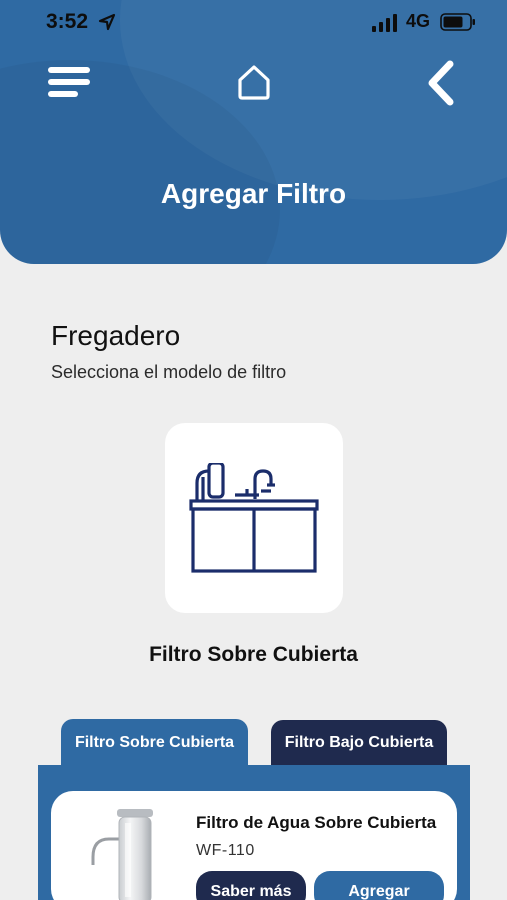 The height and width of the screenshot is (900, 507). I want to click on battery-icon, so click(458, 24).